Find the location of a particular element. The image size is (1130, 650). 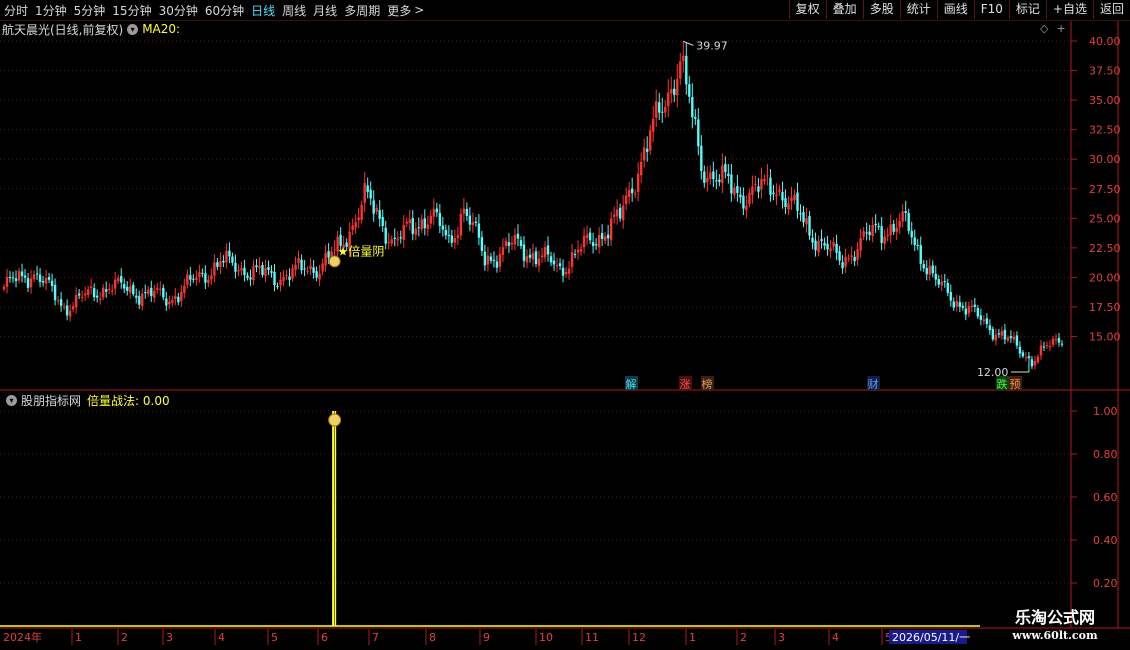

event-tag: 榜 is located at coordinates (707, 384).